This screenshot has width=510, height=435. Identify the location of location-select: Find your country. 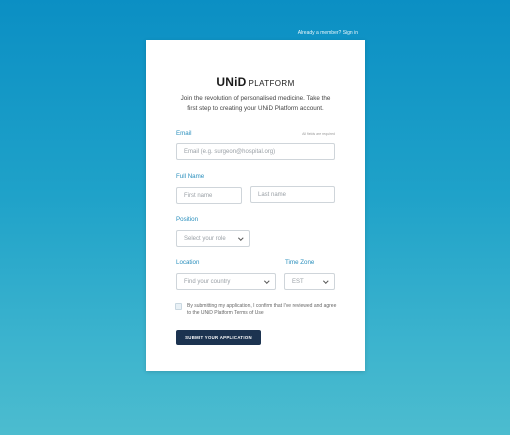
(226, 281).